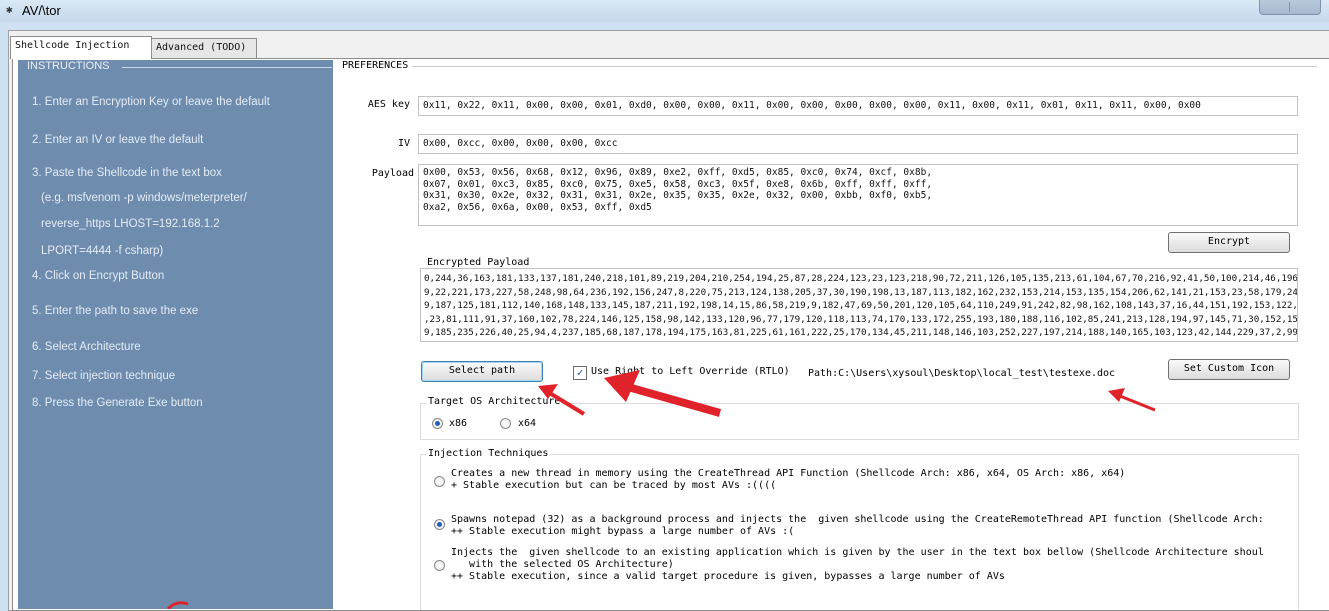 Image resolution: width=1329 pixels, height=611 pixels. I want to click on arrow-rtlo, so click(674, 400).